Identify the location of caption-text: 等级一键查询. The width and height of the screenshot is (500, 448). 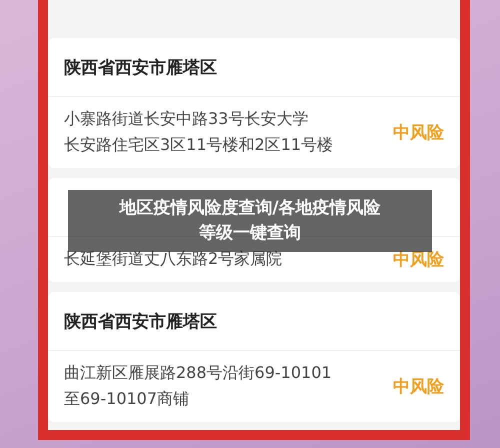
(250, 233).